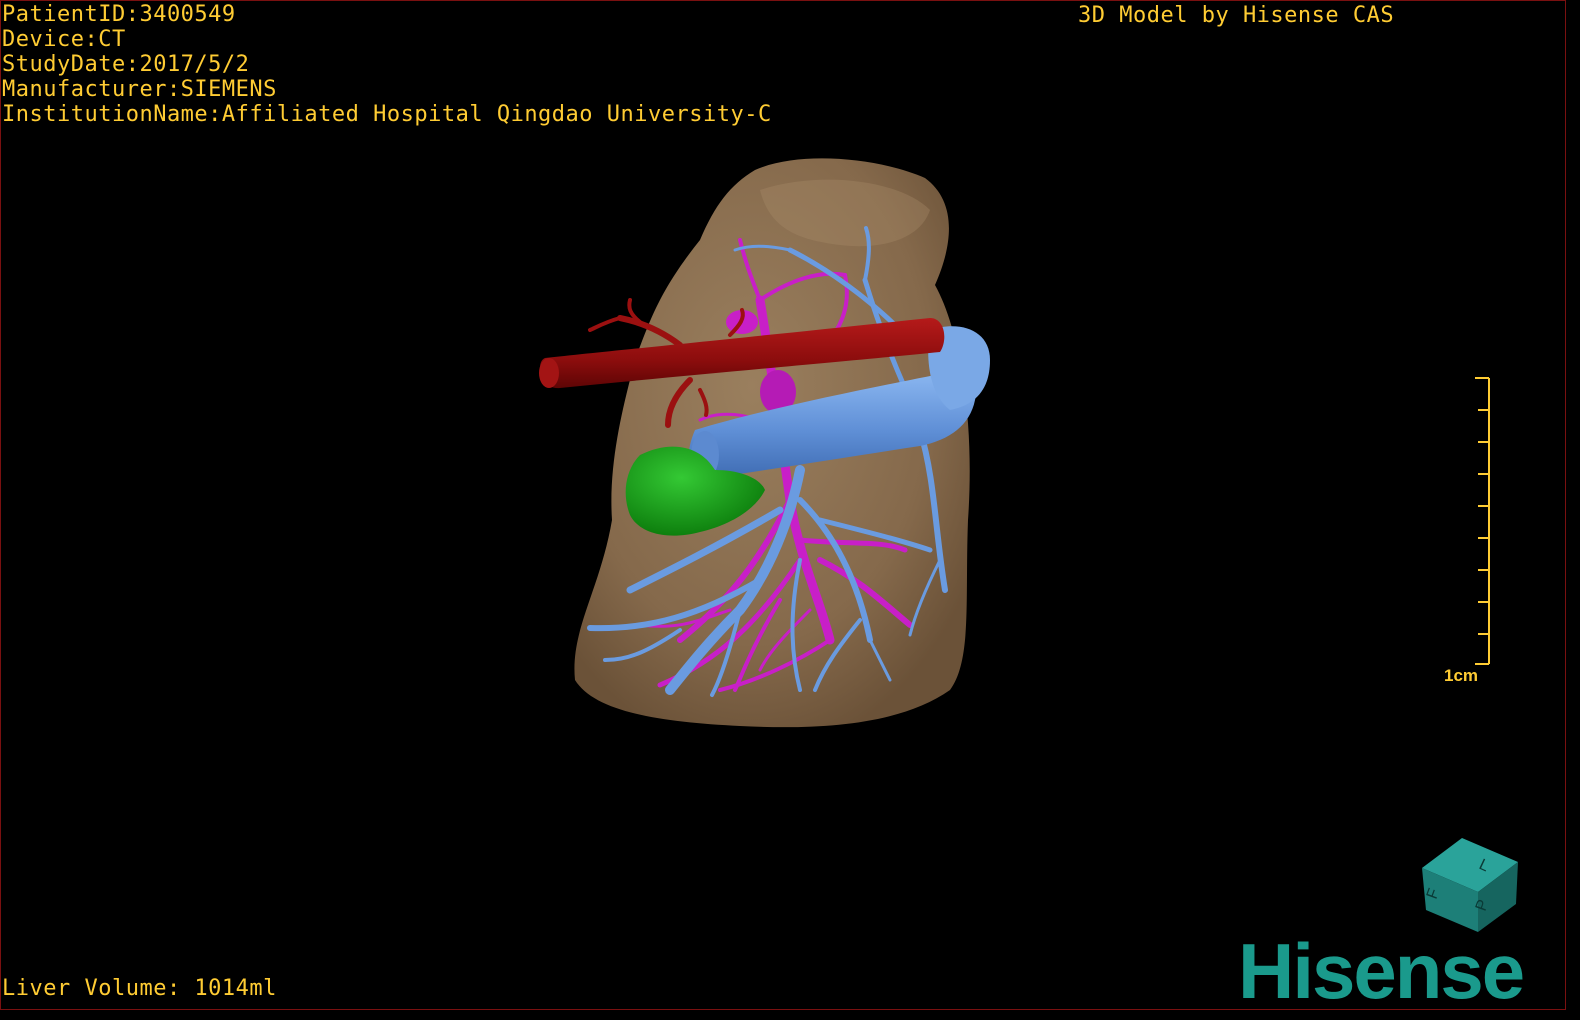 This screenshot has height=1020, width=1580. Describe the element at coordinates (1482, 521) in the screenshot. I see `scale-bar` at that location.